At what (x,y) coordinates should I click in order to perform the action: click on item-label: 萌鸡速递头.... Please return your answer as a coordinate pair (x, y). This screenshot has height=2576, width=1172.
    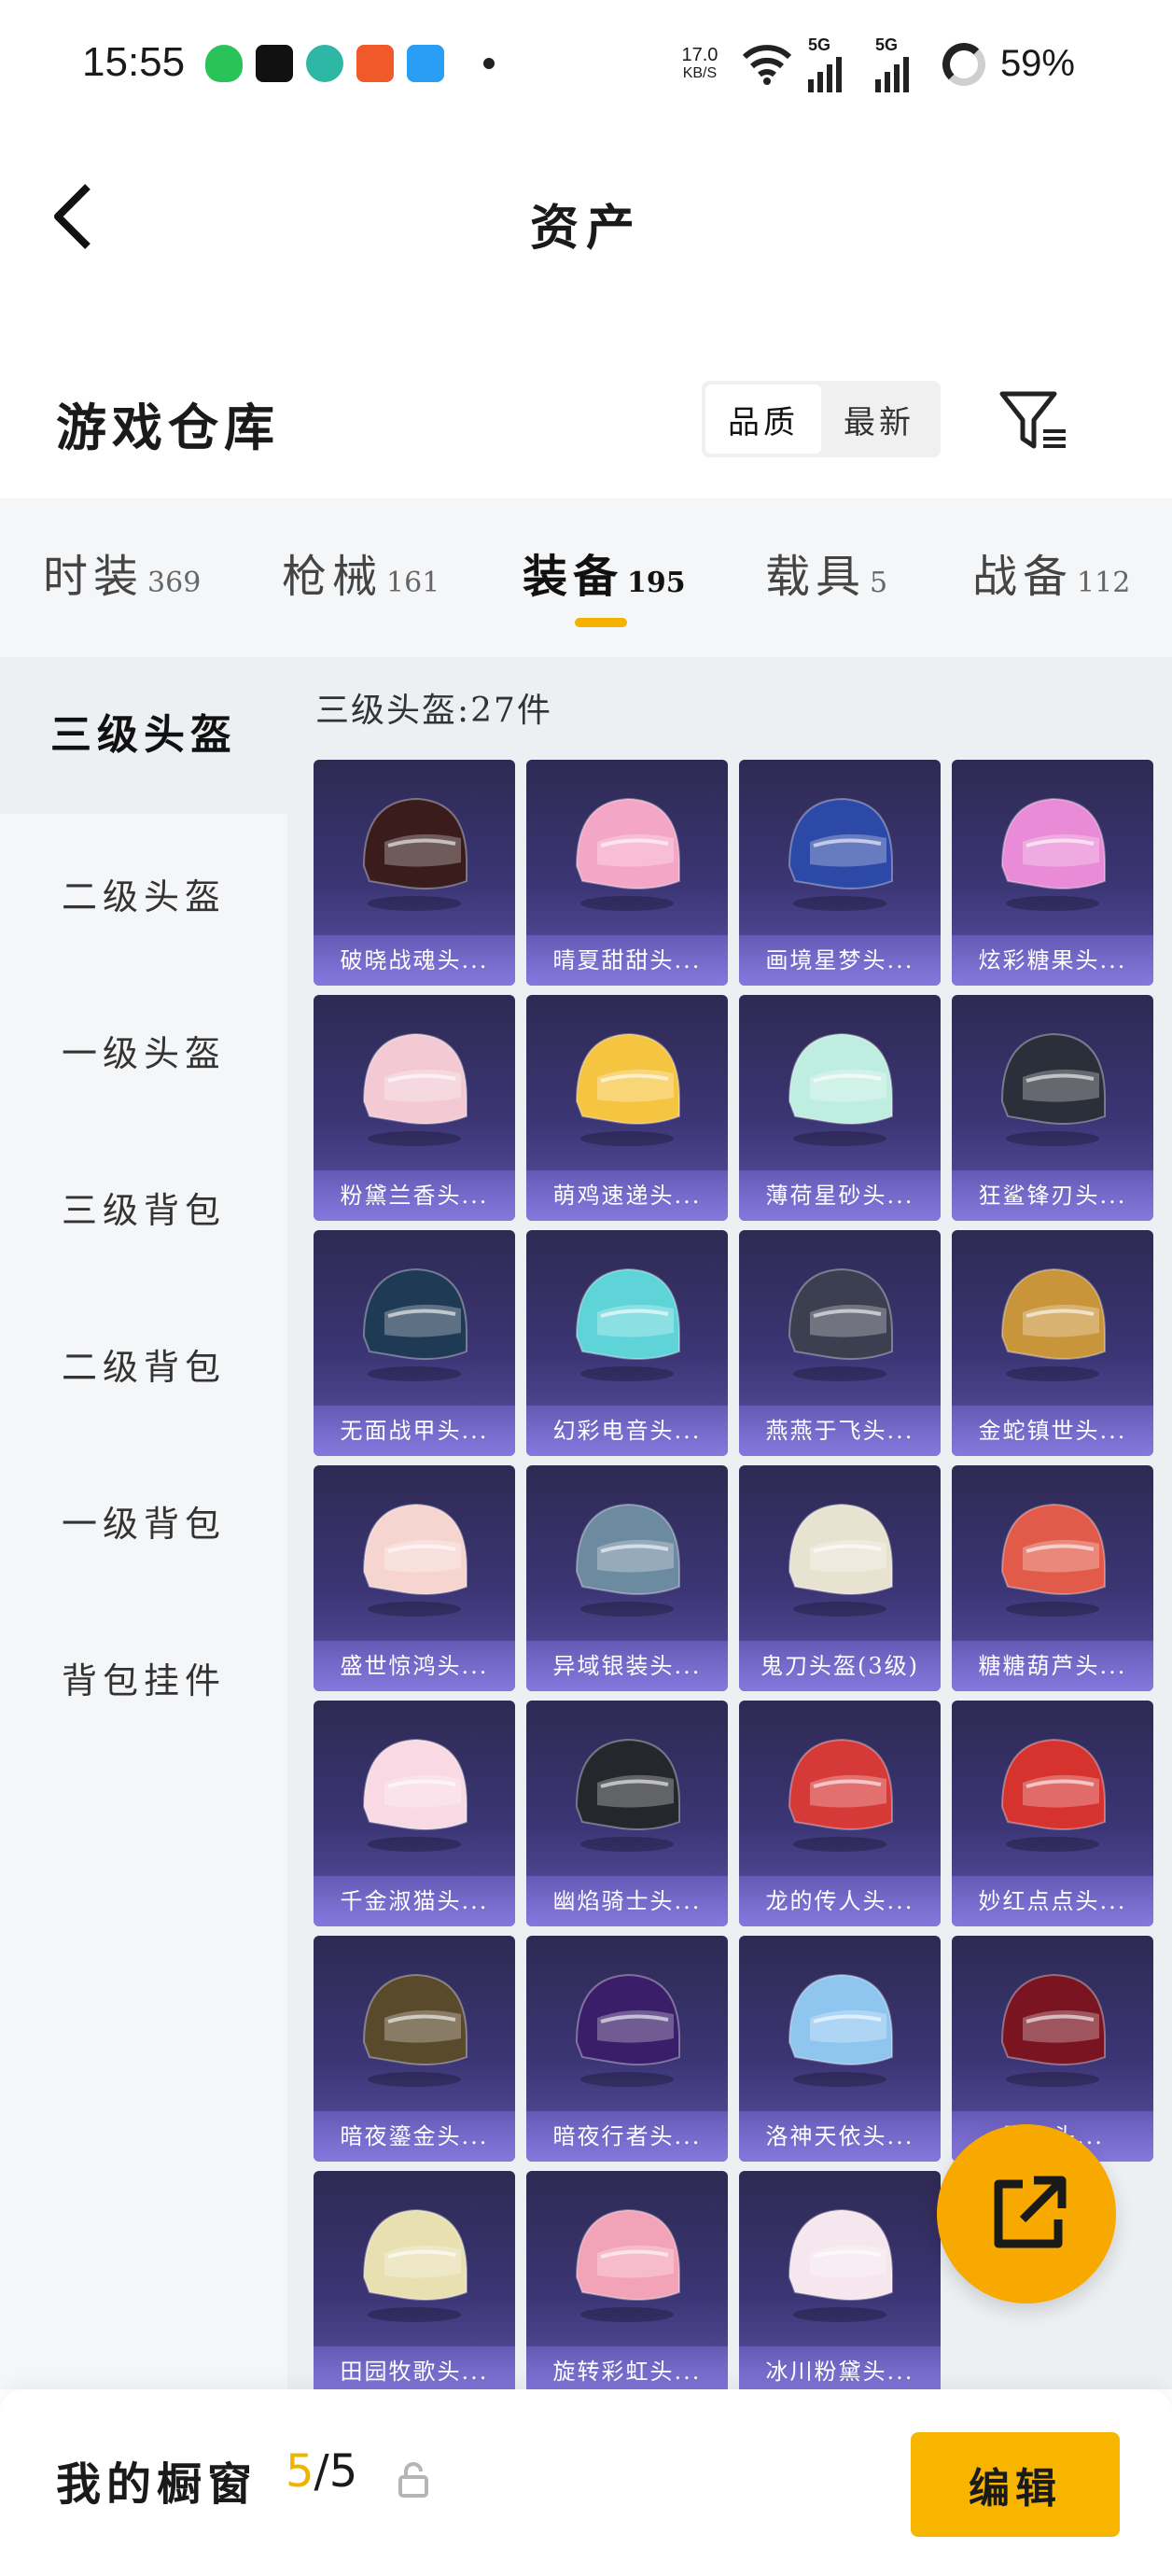
    Looking at the image, I should click on (627, 1195).